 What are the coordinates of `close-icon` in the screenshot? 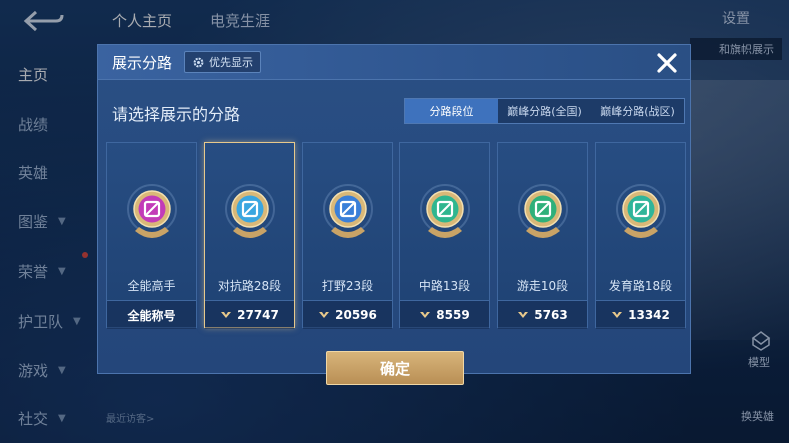 It's located at (667, 63).